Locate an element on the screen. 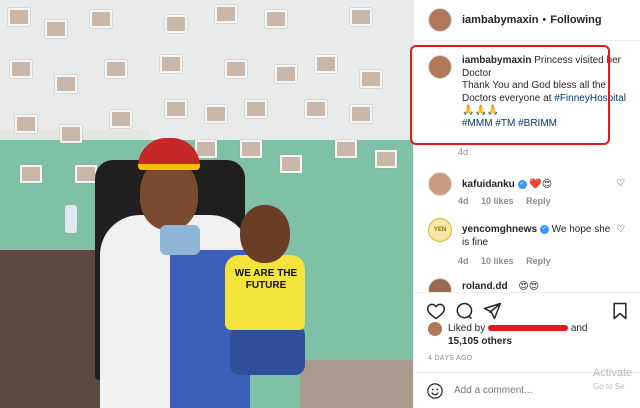 The image size is (640, 408). child-legs is located at coordinates (267, 350).